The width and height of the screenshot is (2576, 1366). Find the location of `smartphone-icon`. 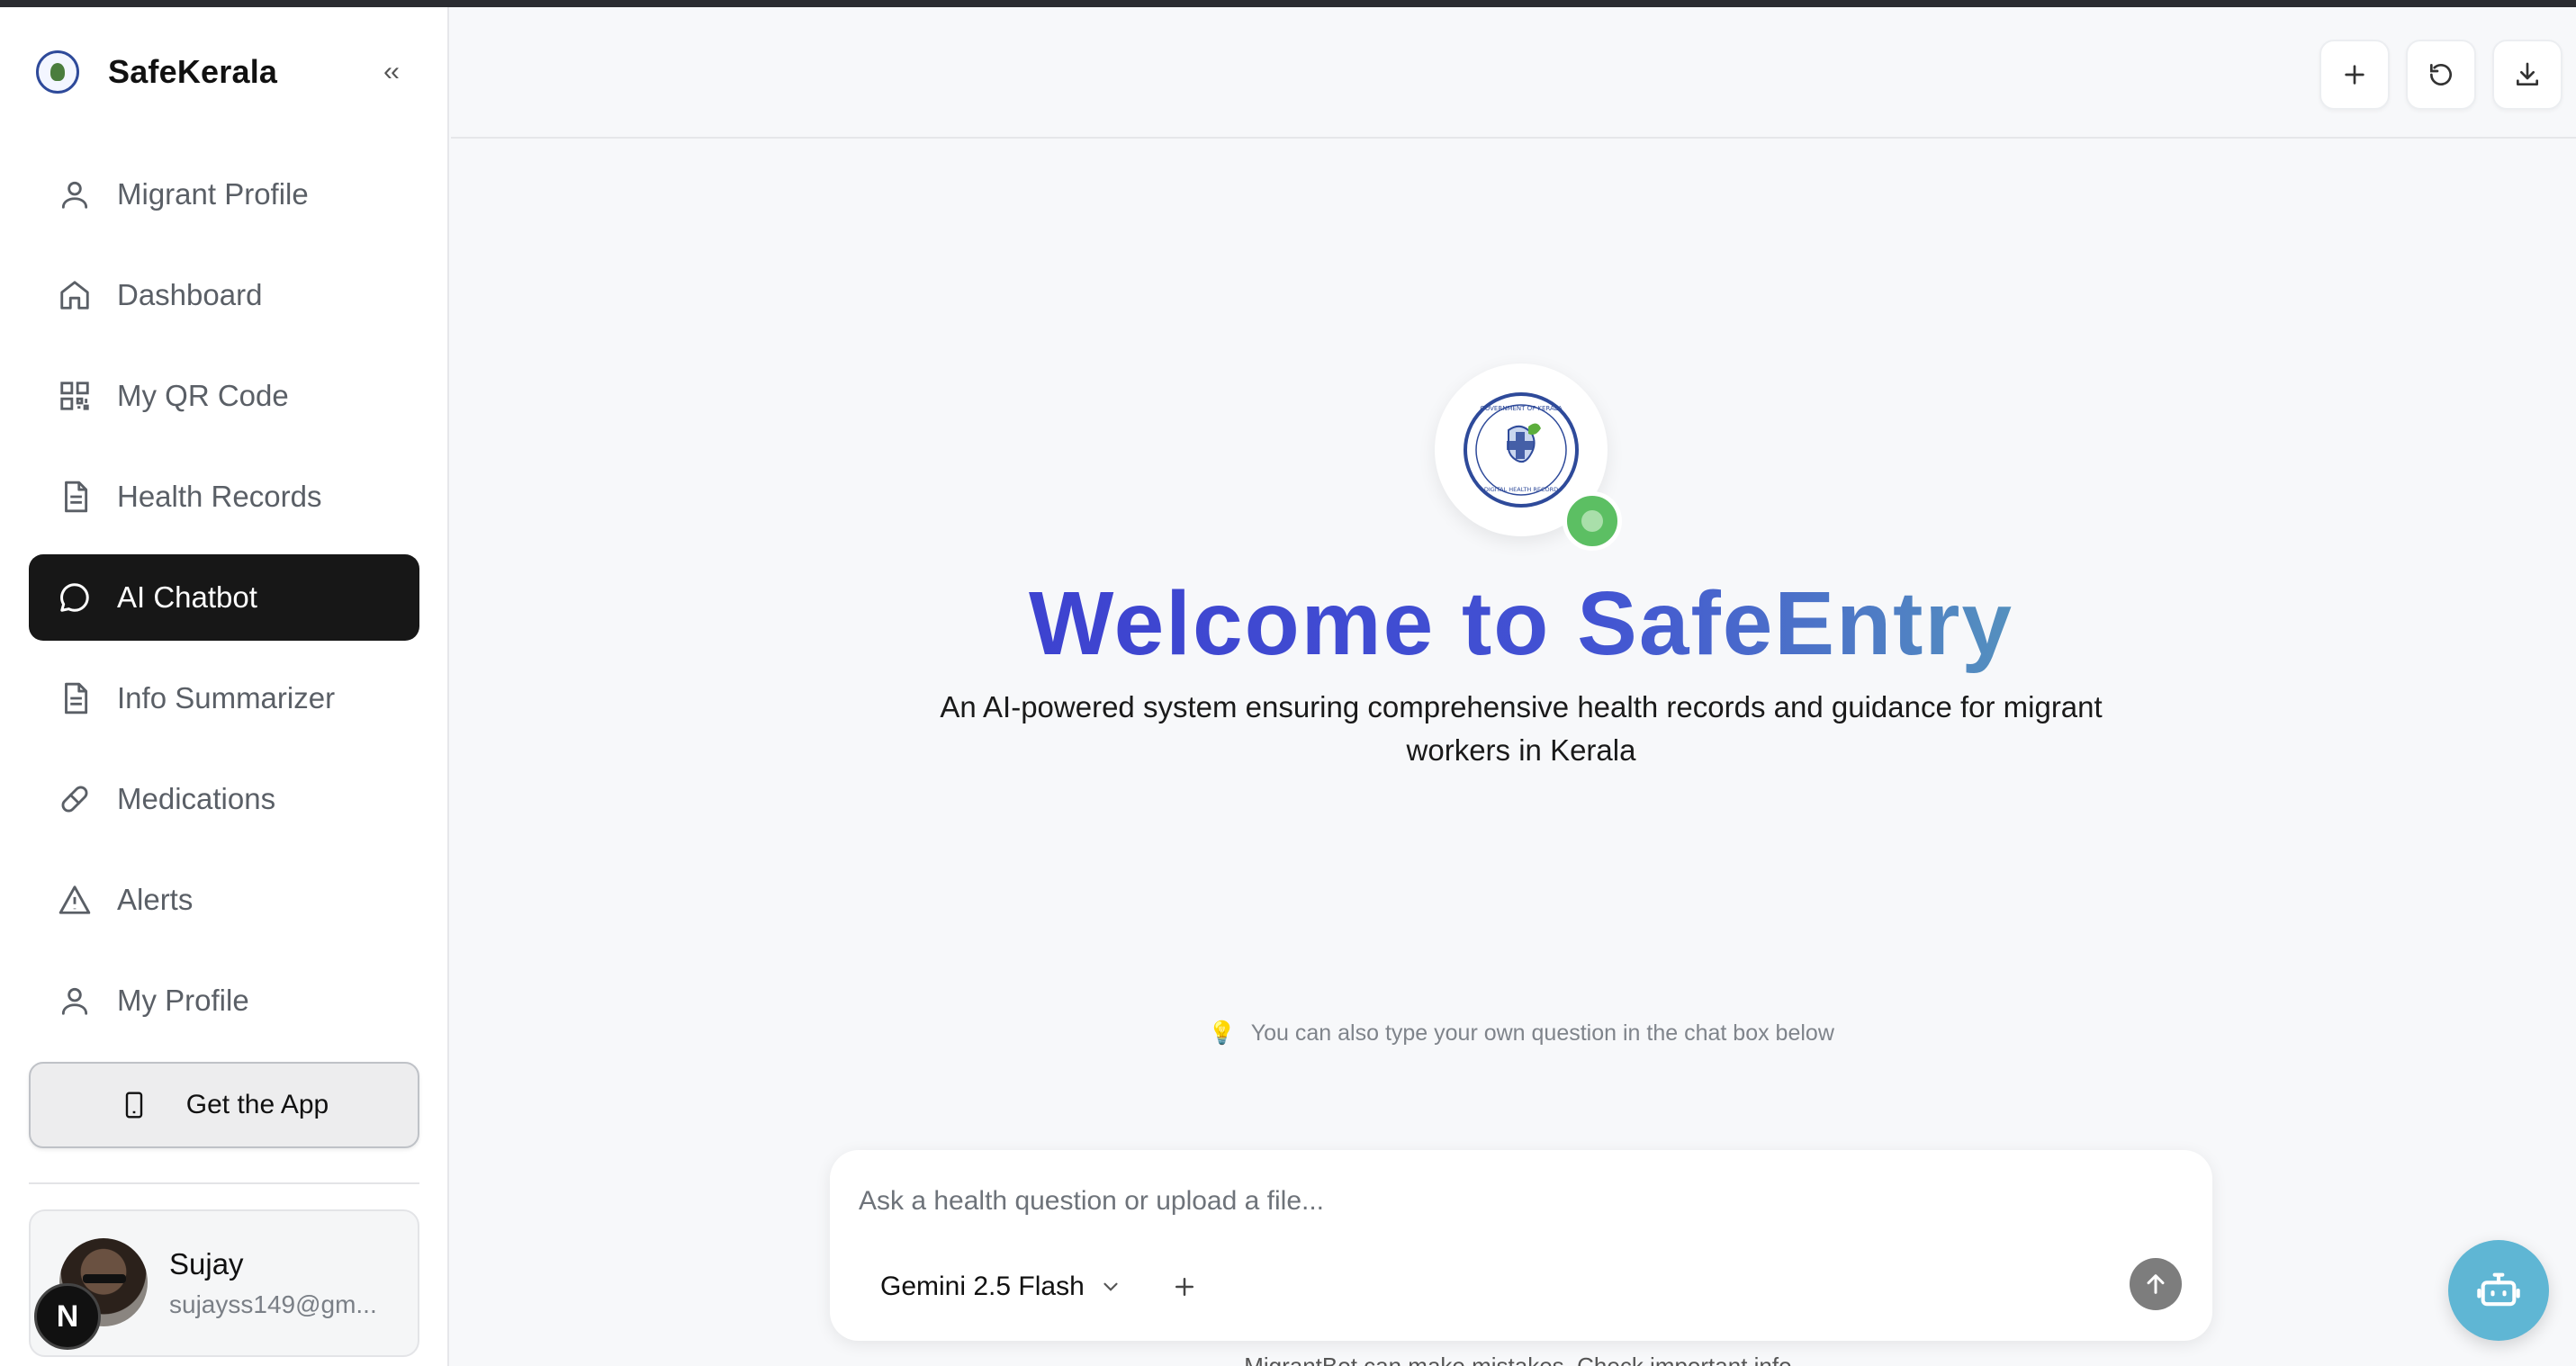

smartphone-icon is located at coordinates (133, 1105).